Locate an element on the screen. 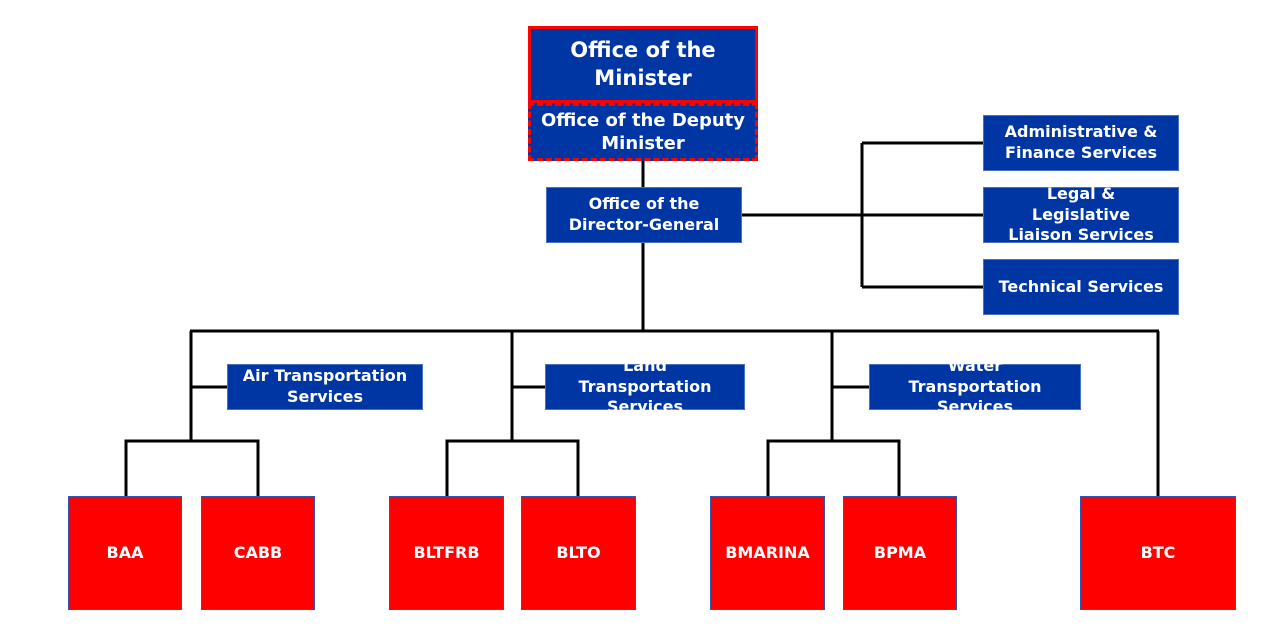  office-of-the-director-general: Office of the Director-General is located at coordinates (644, 215).